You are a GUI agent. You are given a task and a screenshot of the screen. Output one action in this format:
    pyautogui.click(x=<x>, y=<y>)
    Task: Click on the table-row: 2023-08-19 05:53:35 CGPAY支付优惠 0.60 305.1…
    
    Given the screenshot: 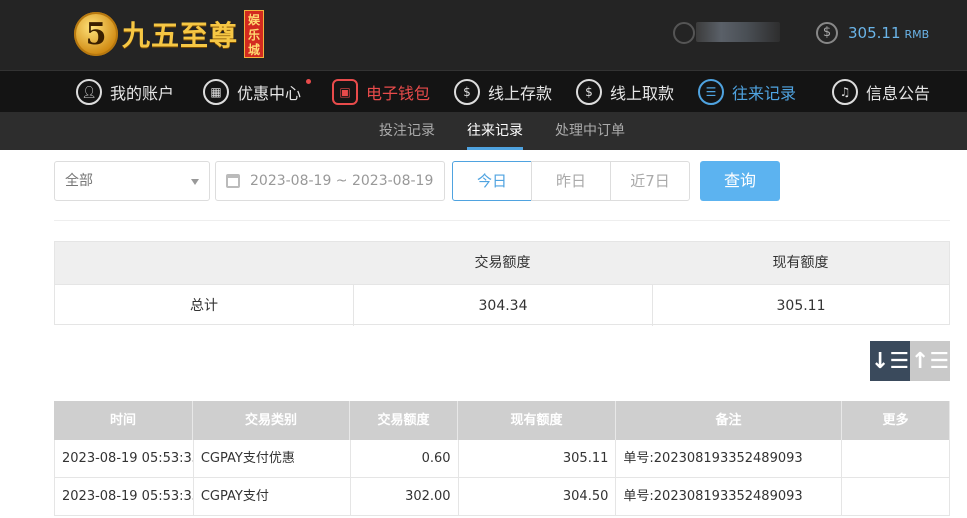 What is the action you would take?
    pyautogui.click(x=502, y=459)
    